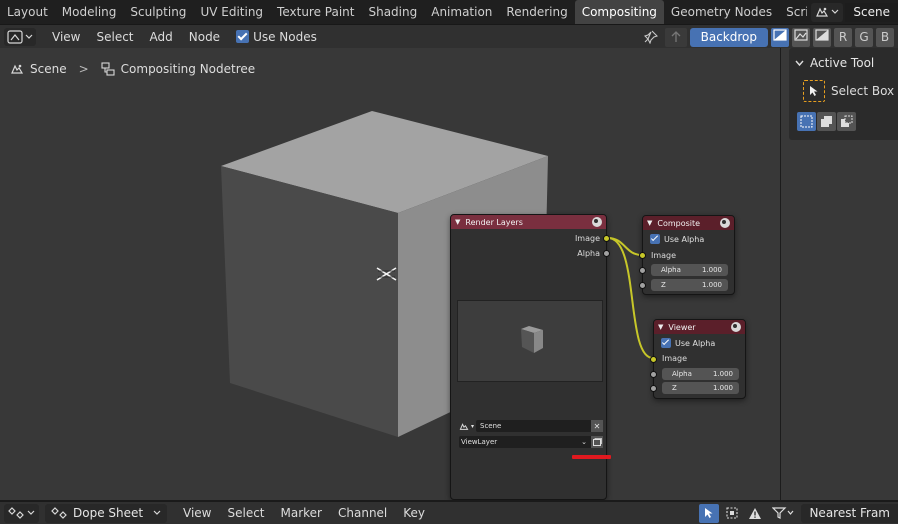 Image resolution: width=898 pixels, height=524 pixels. Describe the element at coordinates (721, 12) in the screenshot. I see `tab-geometry-nodes: Geometry Nodes` at that location.